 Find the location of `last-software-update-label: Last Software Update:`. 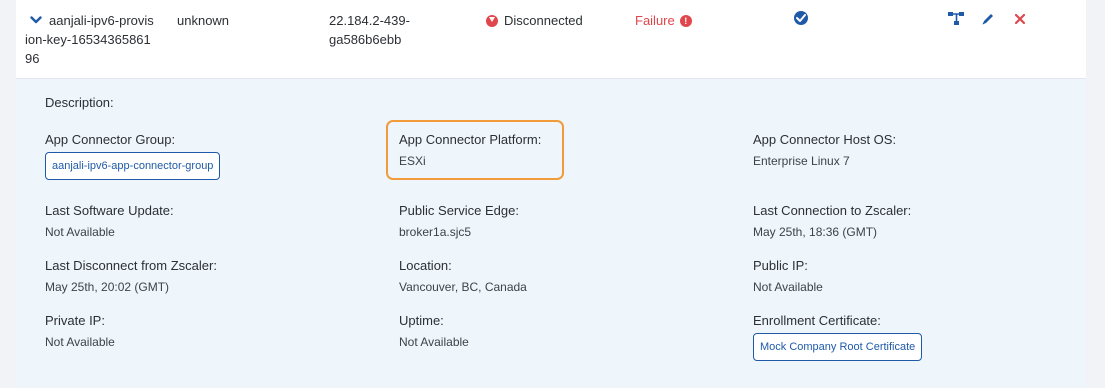

last-software-update-label: Last Software Update: is located at coordinates (109, 210).